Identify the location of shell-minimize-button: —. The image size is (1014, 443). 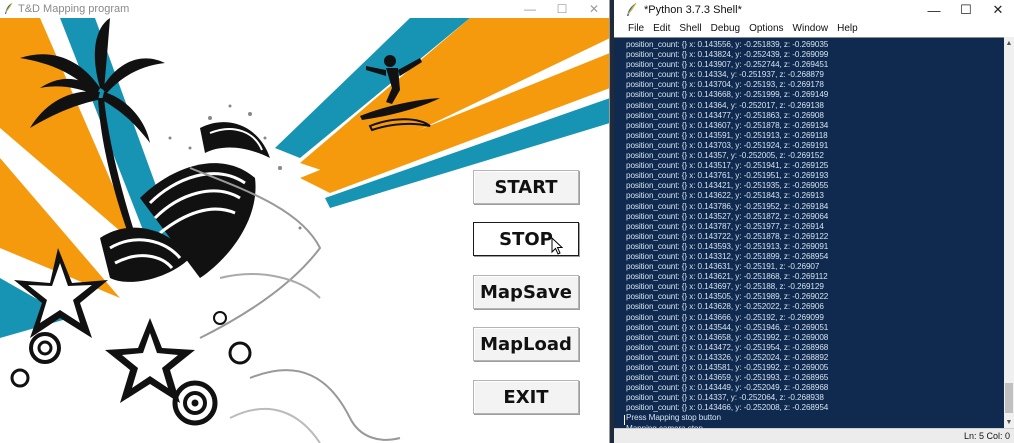
(934, 10).